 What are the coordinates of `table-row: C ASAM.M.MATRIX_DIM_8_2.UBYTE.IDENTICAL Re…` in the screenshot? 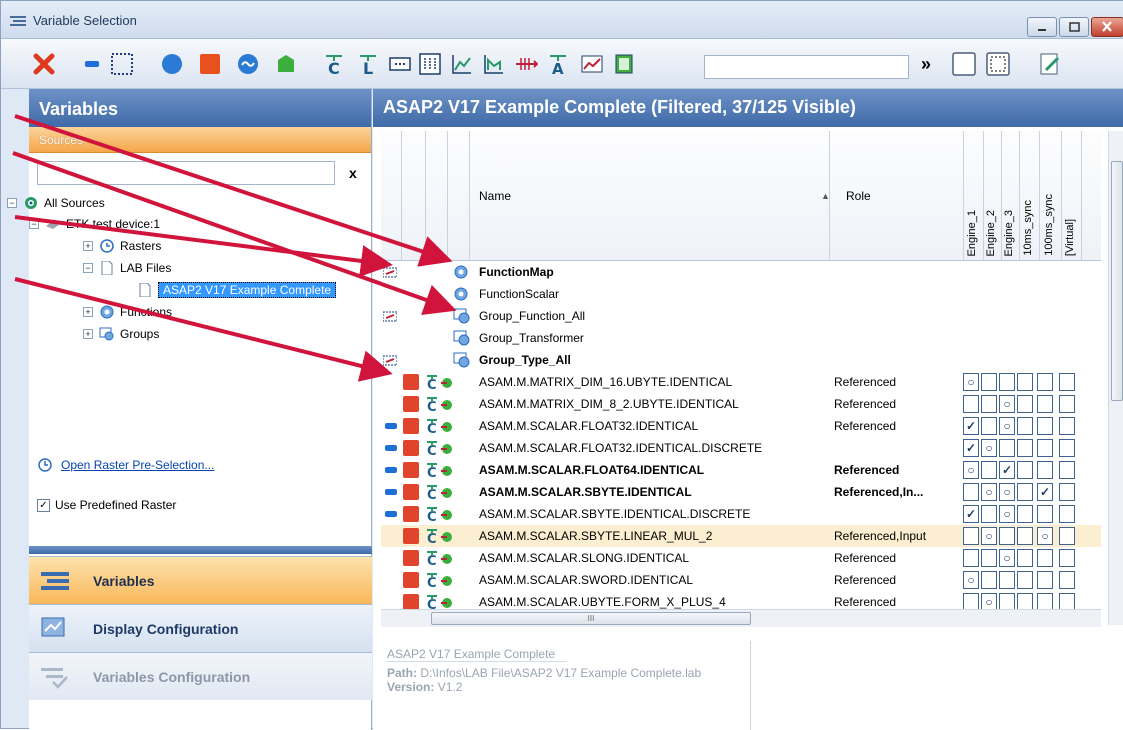 It's located at (741, 404).